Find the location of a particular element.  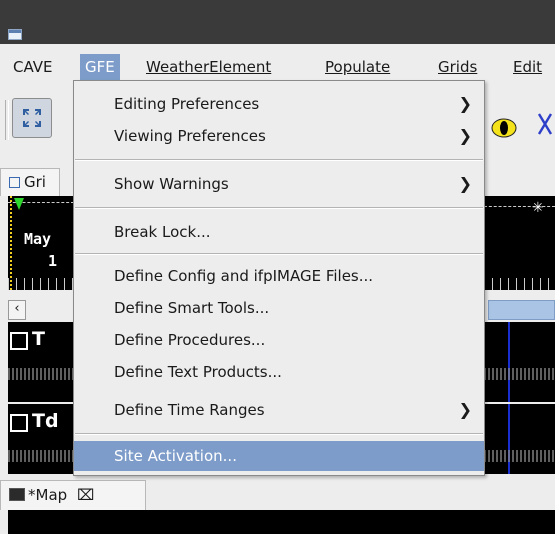

menu-item-label: Show Warnings is located at coordinates (171, 184).